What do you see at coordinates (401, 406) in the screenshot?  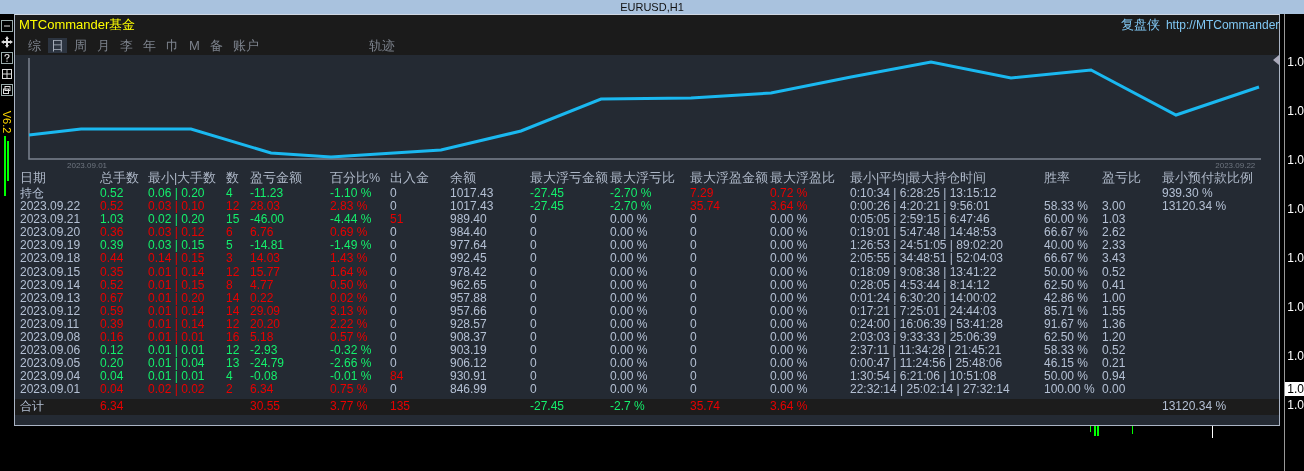 I see `table-cell-text: 135` at bounding box center [401, 406].